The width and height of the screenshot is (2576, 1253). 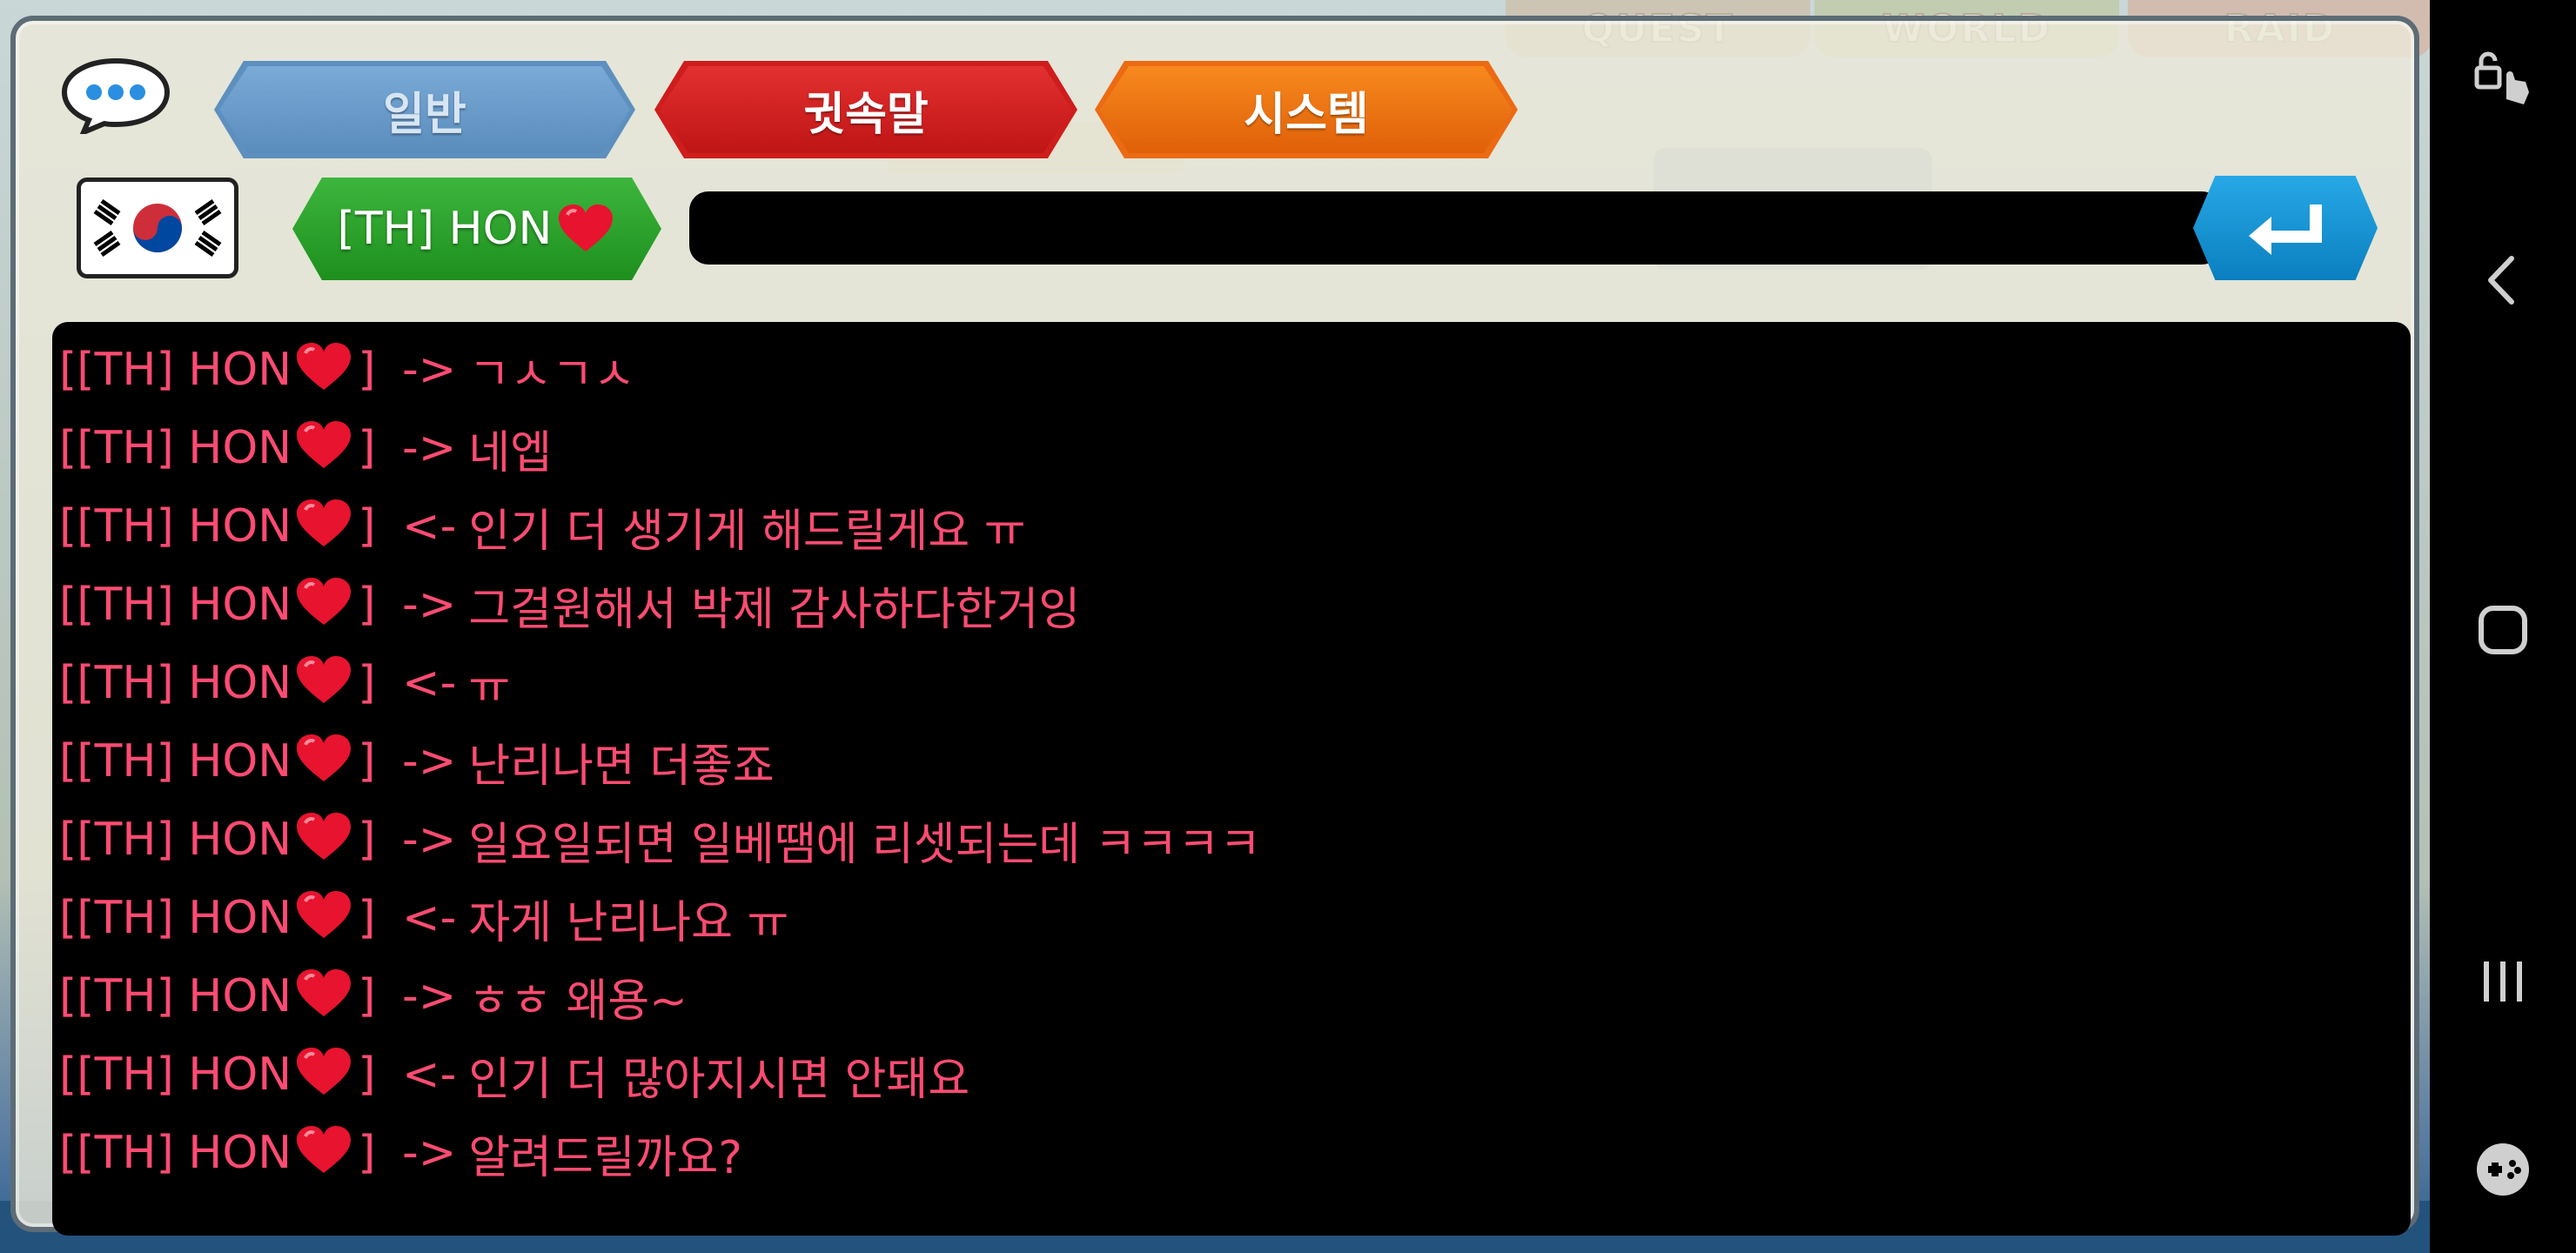 I want to click on pinch-lock-icon, so click(x=2502, y=78).